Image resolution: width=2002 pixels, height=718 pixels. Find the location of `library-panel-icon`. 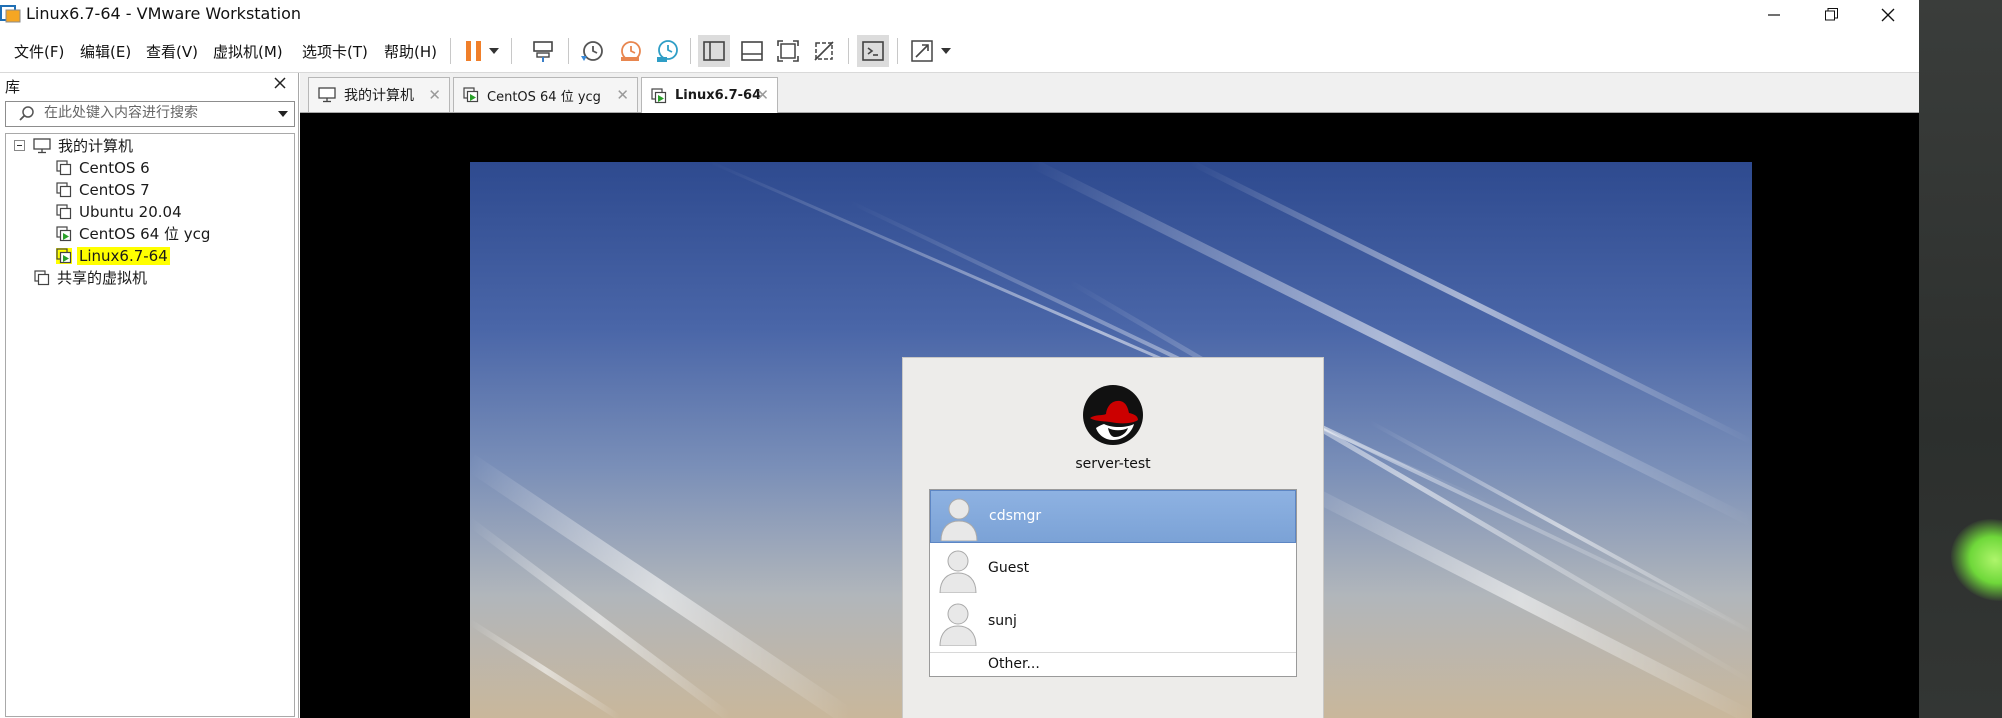

library-panel-icon is located at coordinates (714, 51).